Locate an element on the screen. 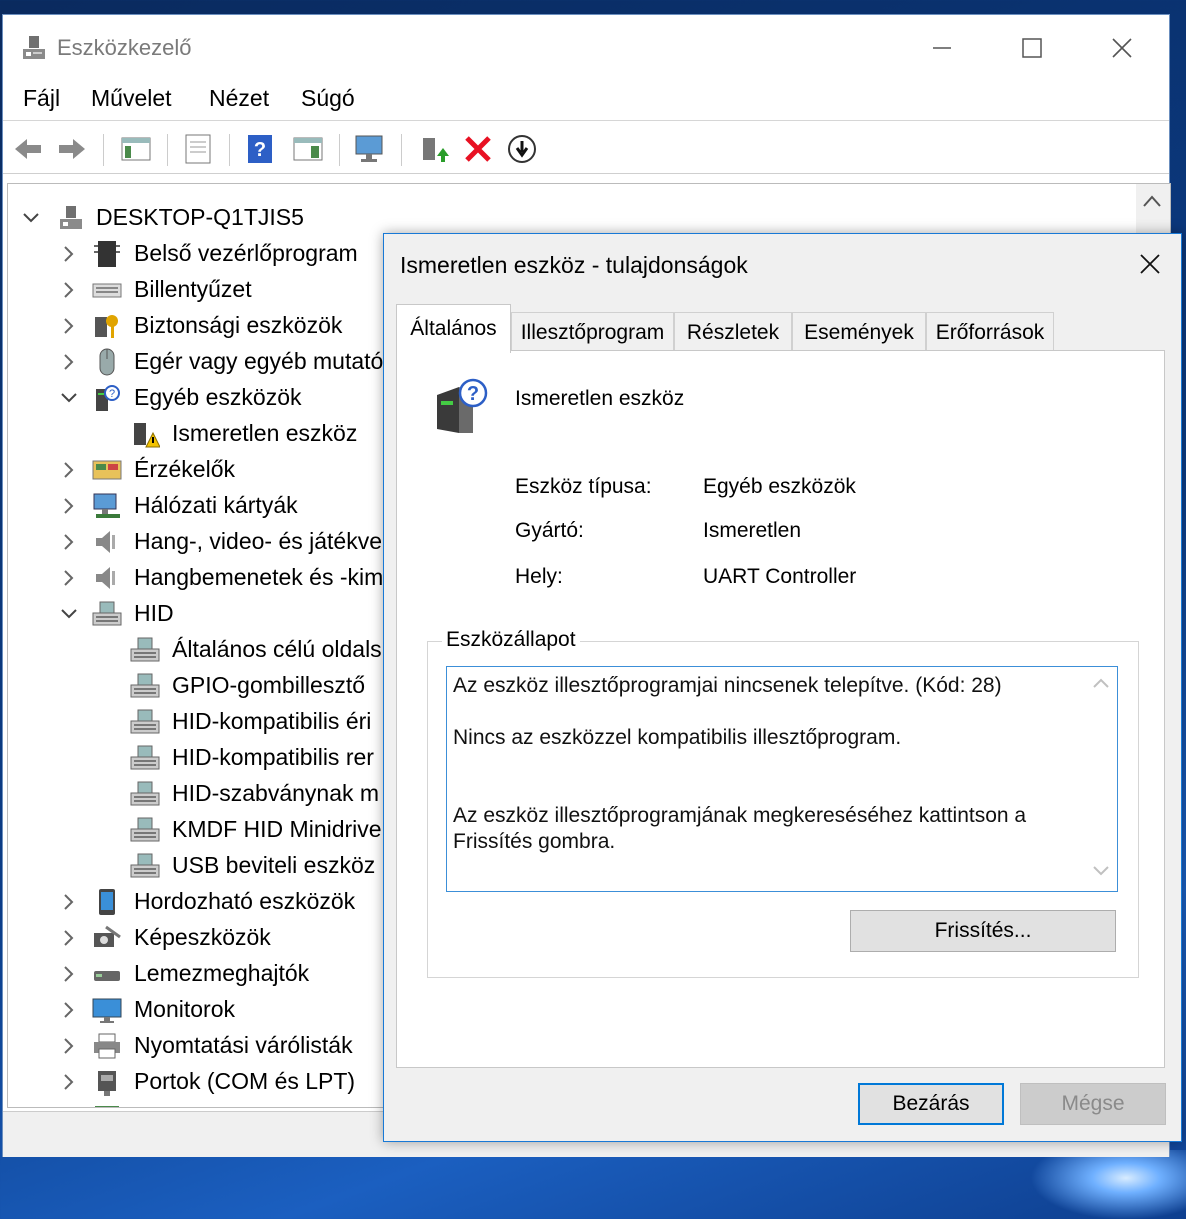 The image size is (1186, 1219). tab-details: Részletek is located at coordinates (733, 332).